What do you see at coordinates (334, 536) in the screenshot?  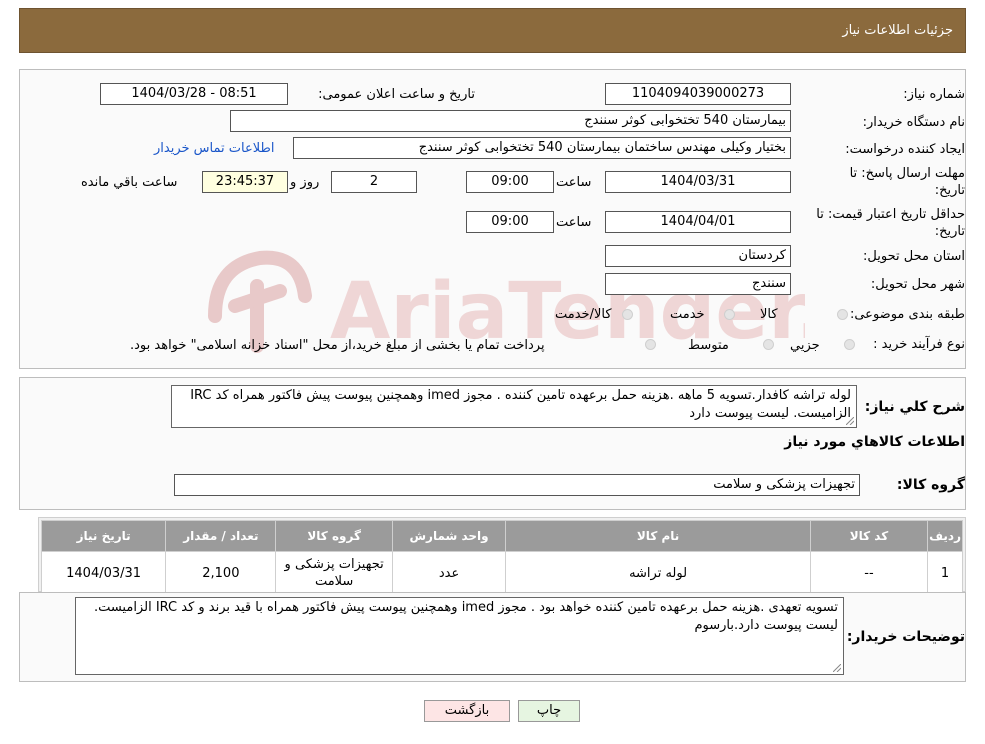 I see `col-header-goods-group: گروه کالا` at bounding box center [334, 536].